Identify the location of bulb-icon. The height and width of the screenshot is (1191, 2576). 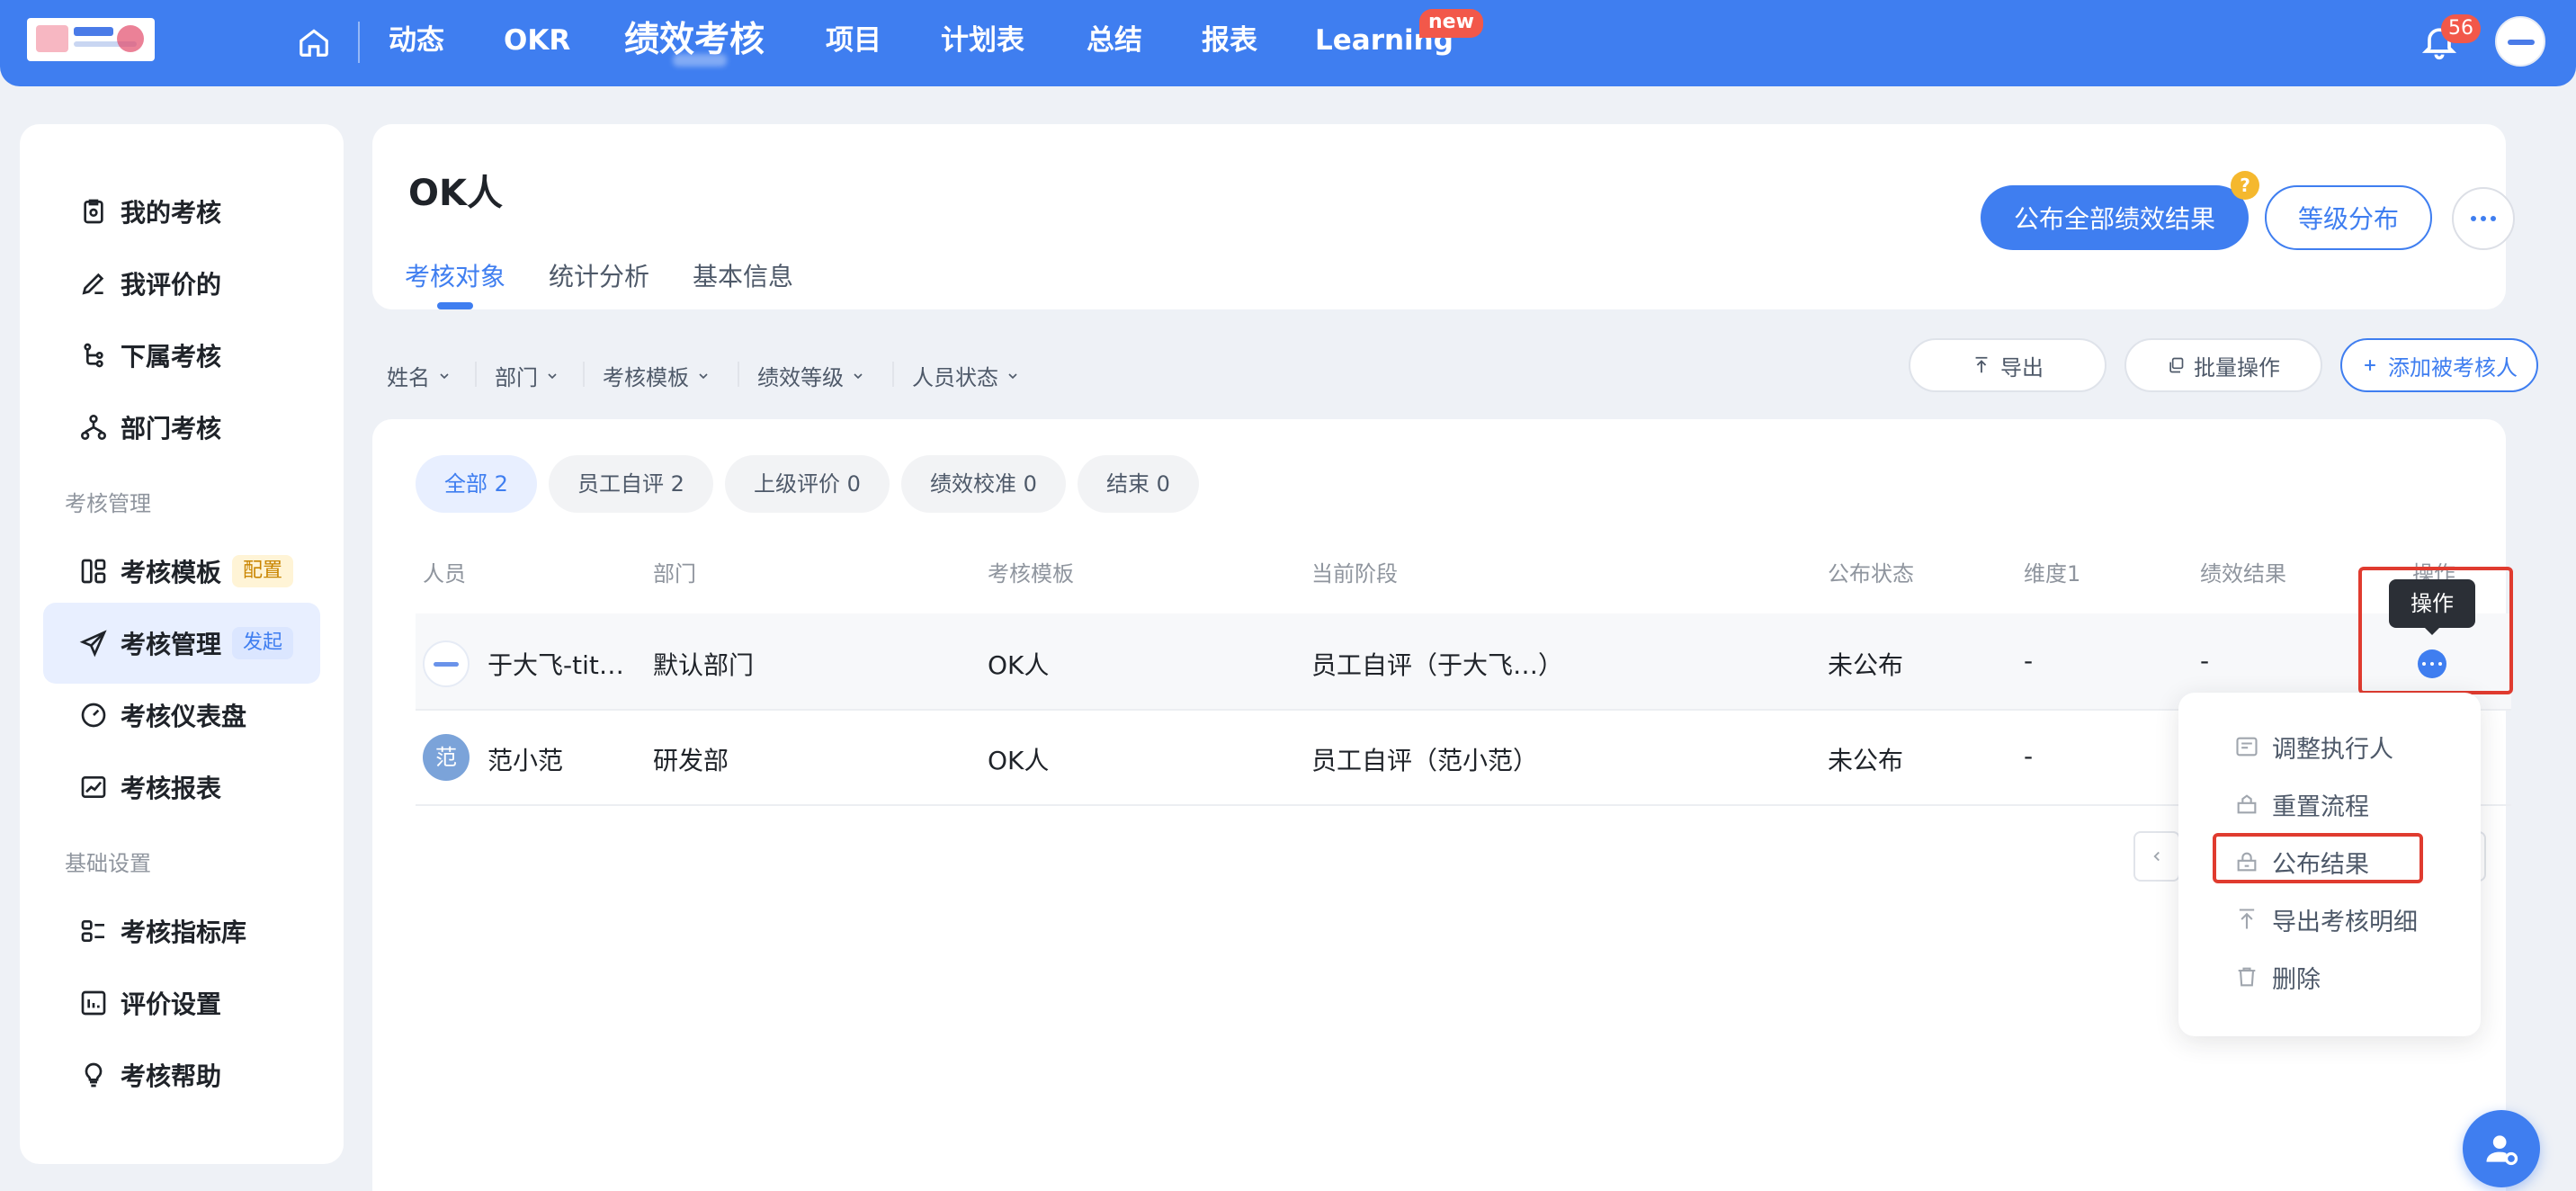
(94, 1075).